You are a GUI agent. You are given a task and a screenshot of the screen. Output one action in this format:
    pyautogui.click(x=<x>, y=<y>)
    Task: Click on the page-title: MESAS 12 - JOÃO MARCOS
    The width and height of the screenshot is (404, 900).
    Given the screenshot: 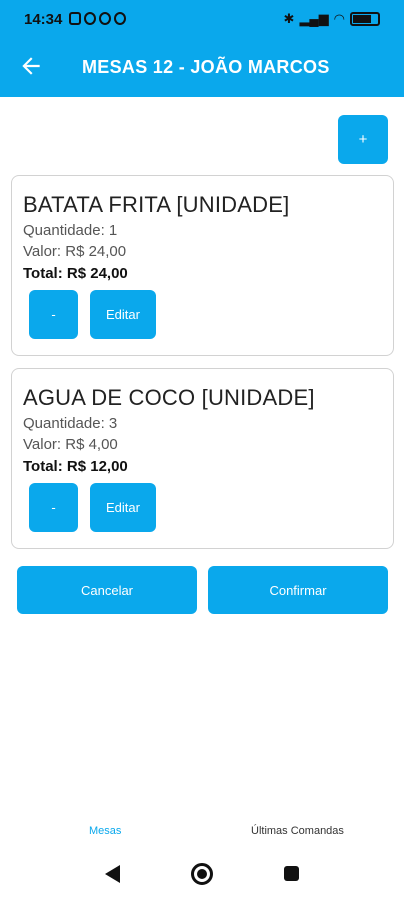 What is the action you would take?
    pyautogui.click(x=206, y=67)
    